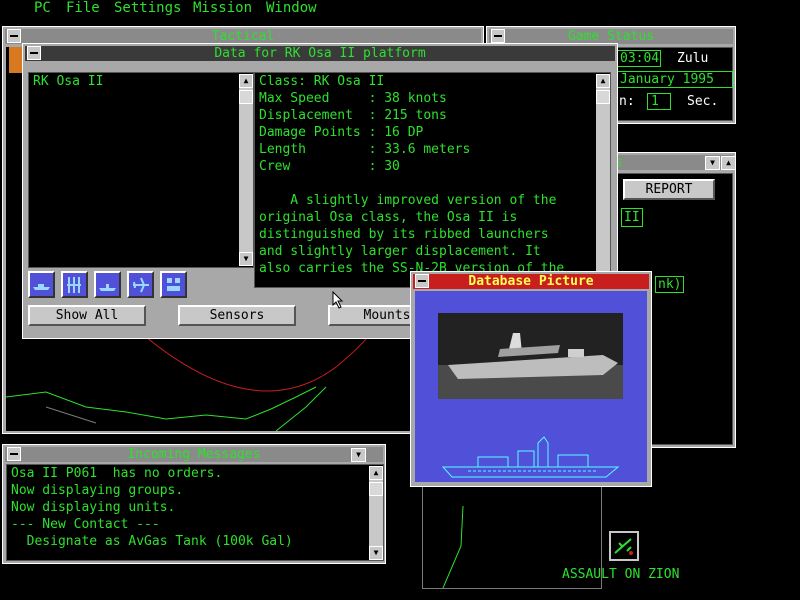  Describe the element at coordinates (426, 183) in the screenshot. I see `detail-spacer` at that location.